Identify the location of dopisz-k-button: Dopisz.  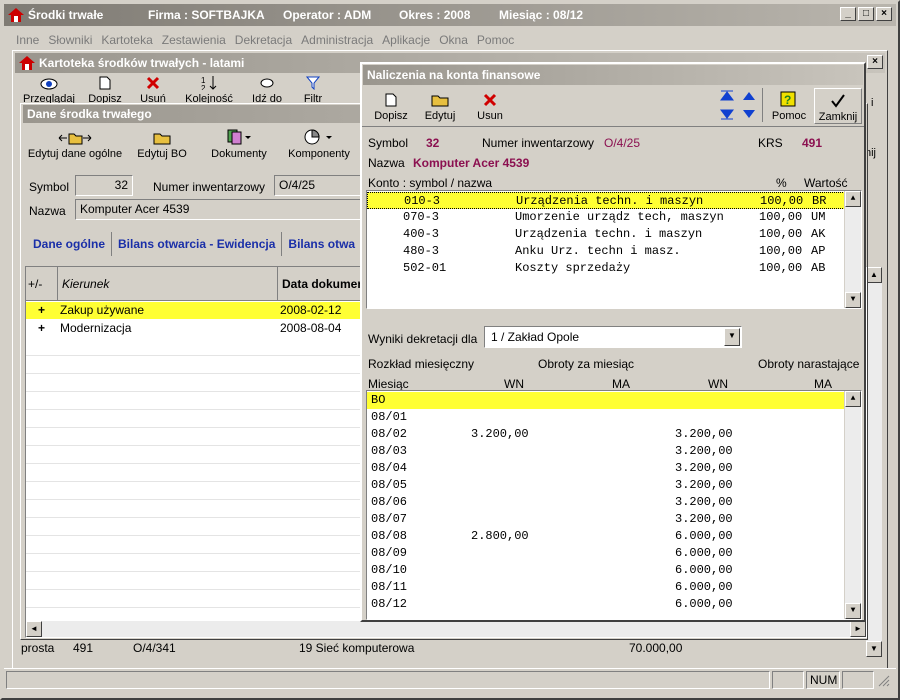
(105, 90).